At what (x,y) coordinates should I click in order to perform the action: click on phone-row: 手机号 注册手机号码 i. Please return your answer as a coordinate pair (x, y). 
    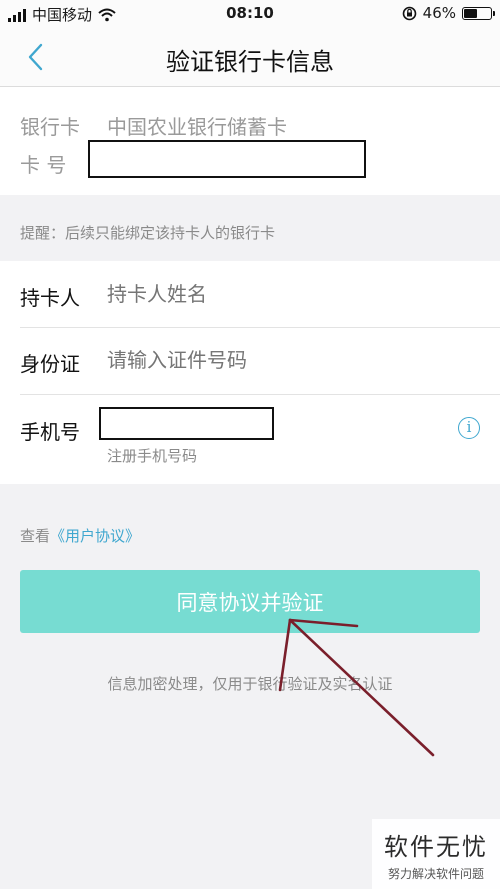
    Looking at the image, I should click on (250, 439).